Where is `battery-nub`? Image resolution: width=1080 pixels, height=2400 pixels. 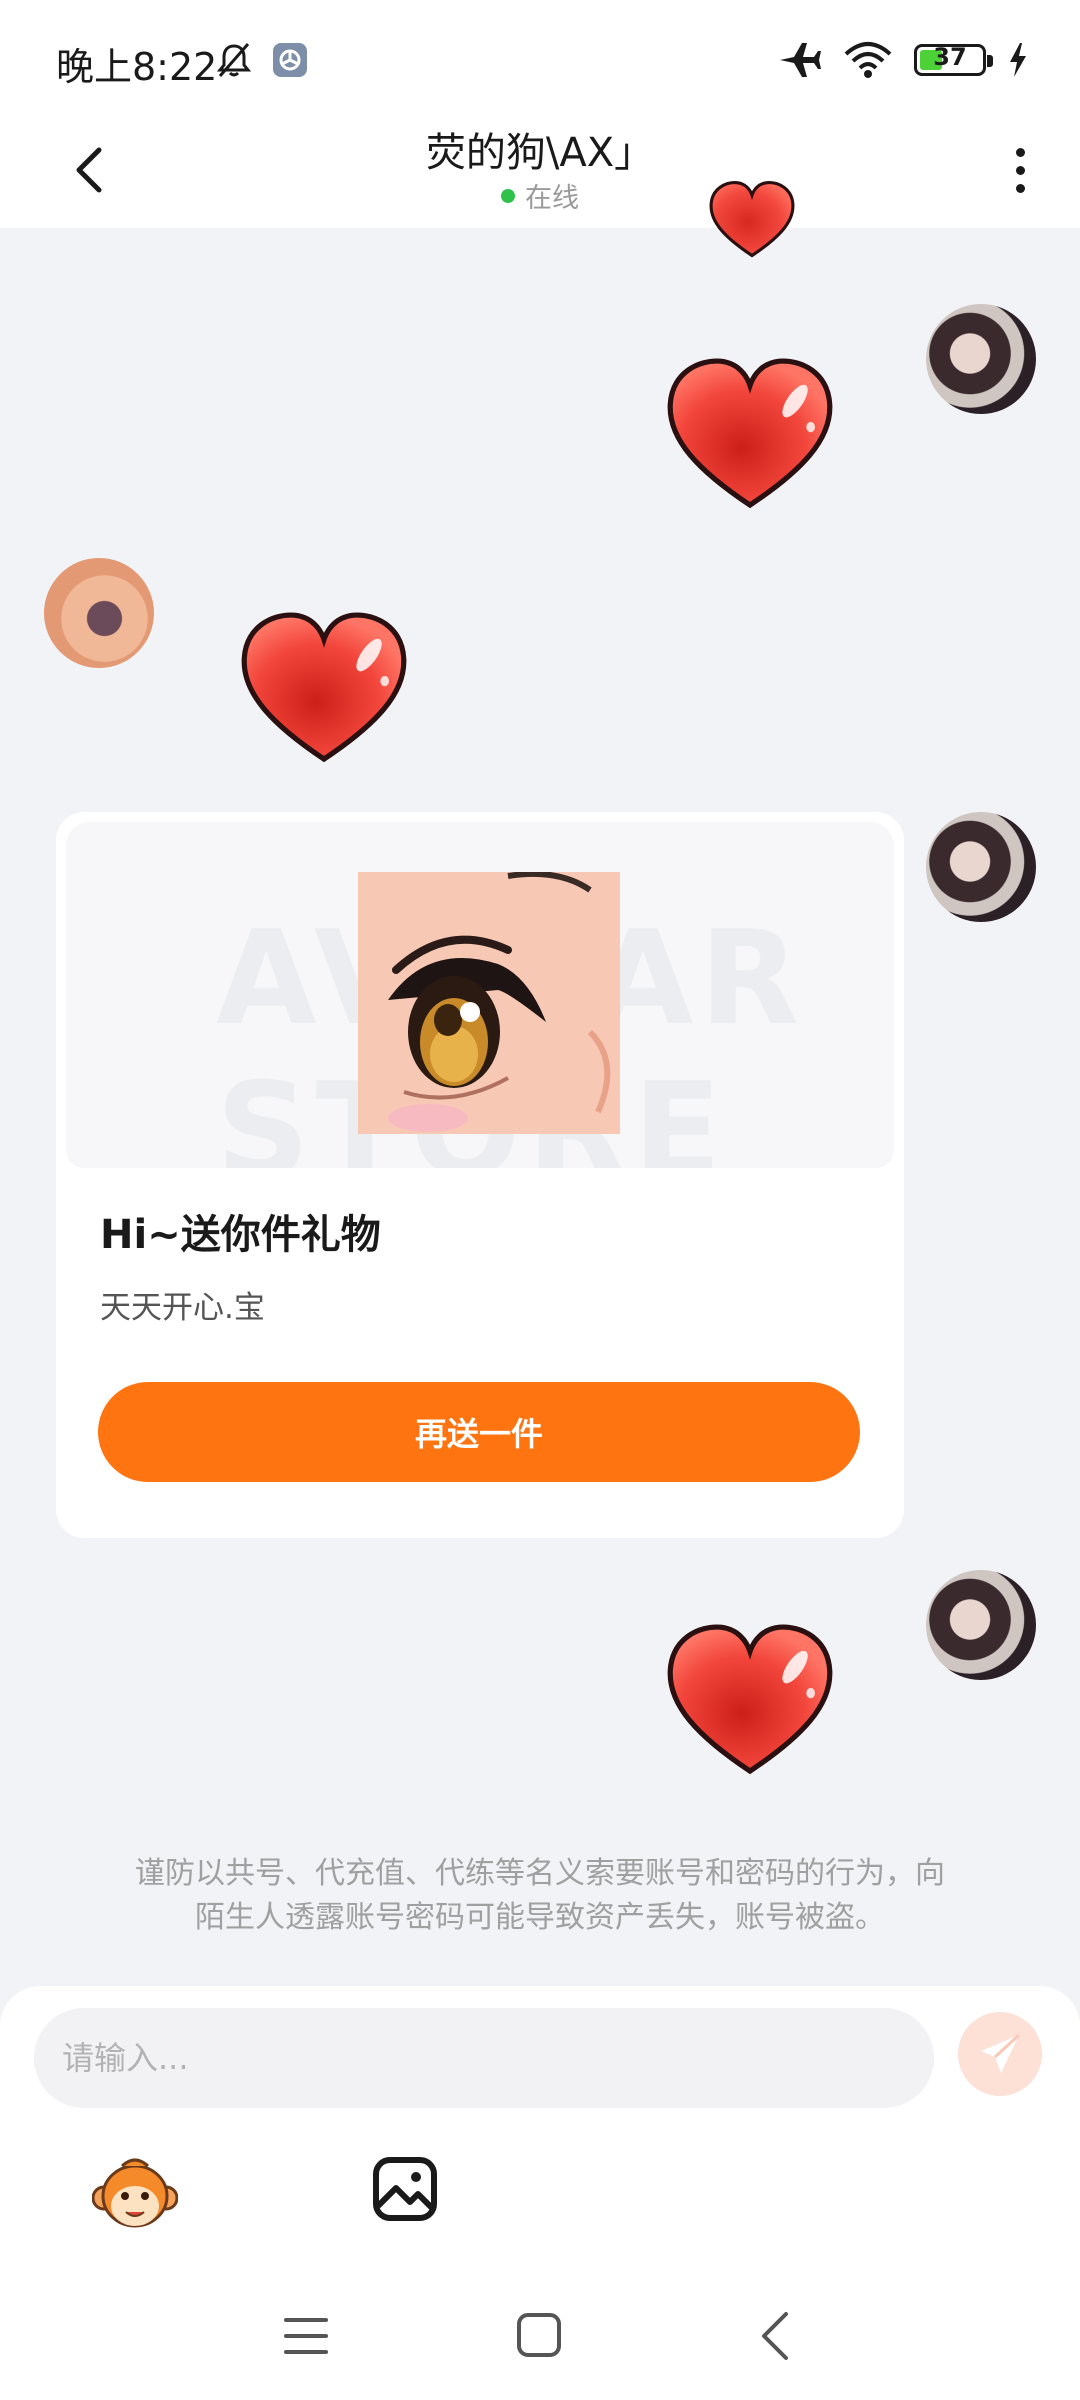 battery-nub is located at coordinates (990, 61).